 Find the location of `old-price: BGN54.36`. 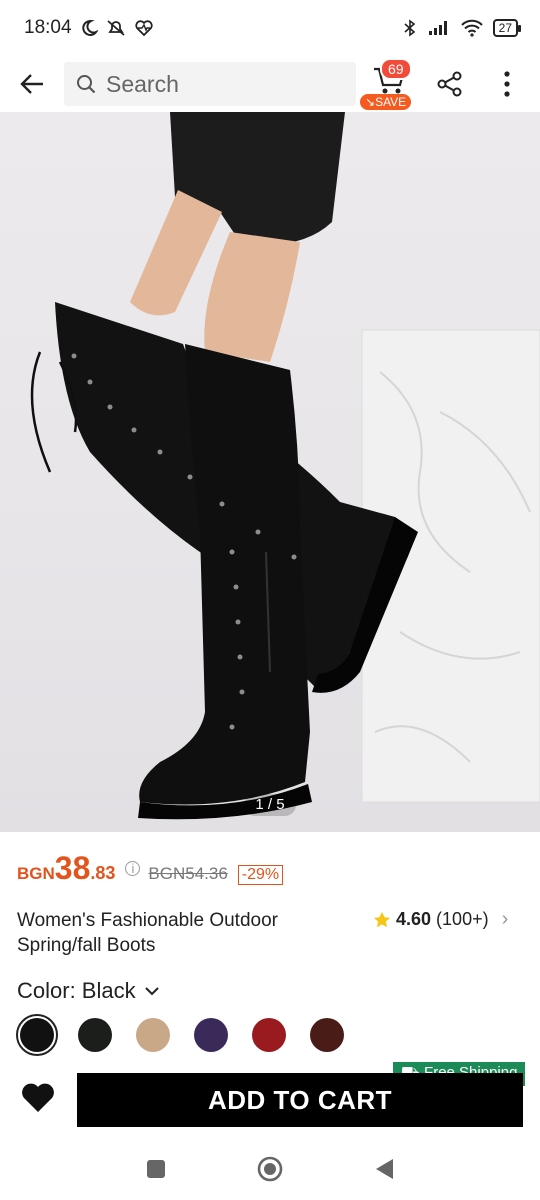

old-price: BGN54.36 is located at coordinates (188, 873).